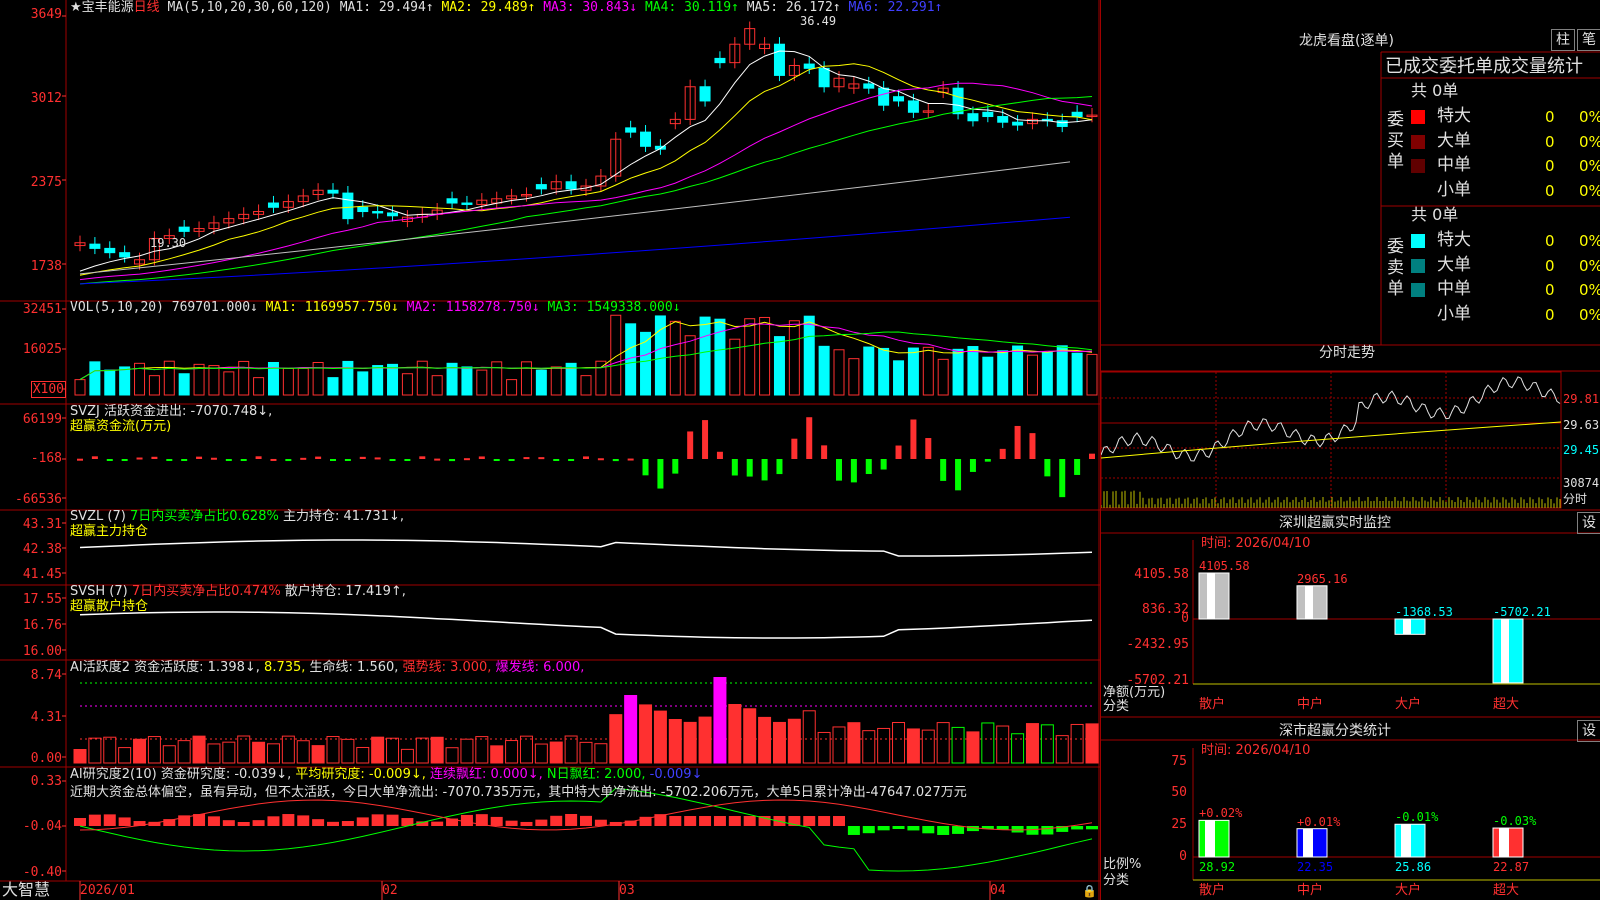 The width and height of the screenshot is (1600, 900). Describe the element at coordinates (76, 7) in the screenshot. I see `star-icon: ★` at that location.